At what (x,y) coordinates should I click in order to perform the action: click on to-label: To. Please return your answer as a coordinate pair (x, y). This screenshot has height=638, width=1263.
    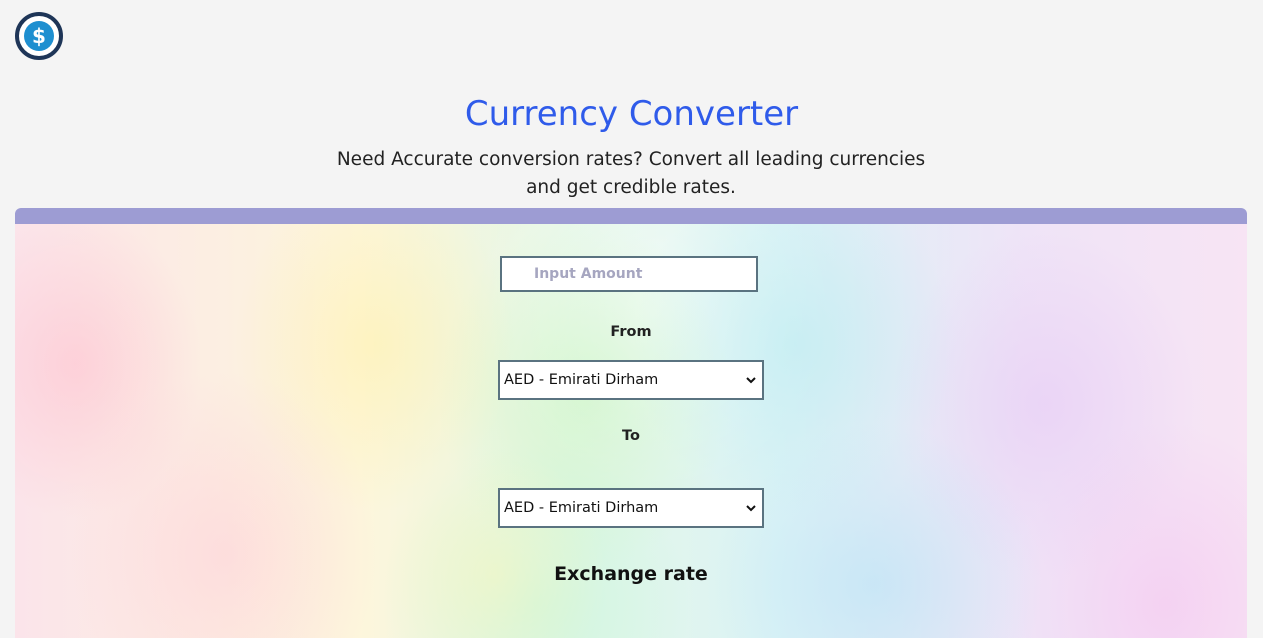
    Looking at the image, I should click on (631, 436).